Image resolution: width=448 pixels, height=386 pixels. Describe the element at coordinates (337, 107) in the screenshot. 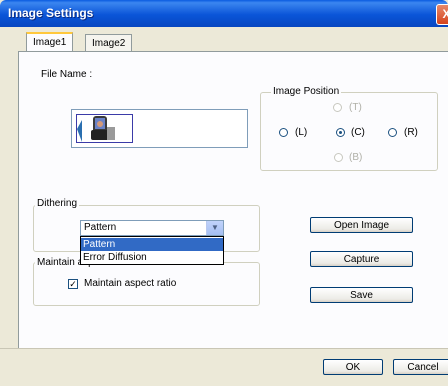

I see `radio-position-top` at that location.